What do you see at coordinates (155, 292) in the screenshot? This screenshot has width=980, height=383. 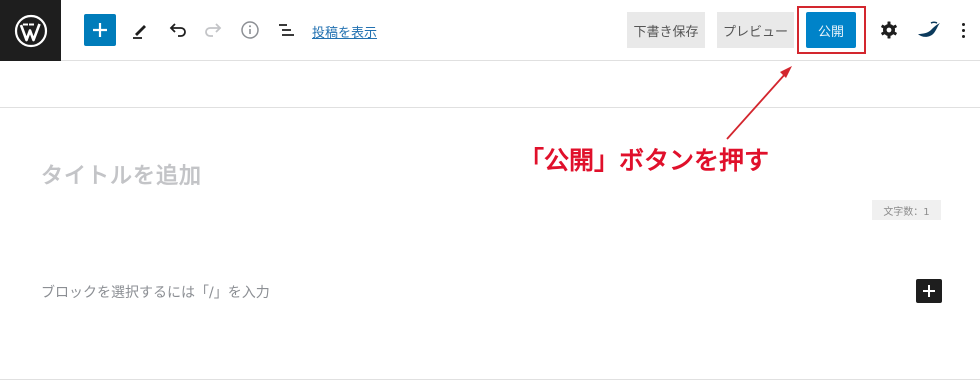 I see `block-placeholder: ブロックを選択するには「/」を入力` at bounding box center [155, 292].